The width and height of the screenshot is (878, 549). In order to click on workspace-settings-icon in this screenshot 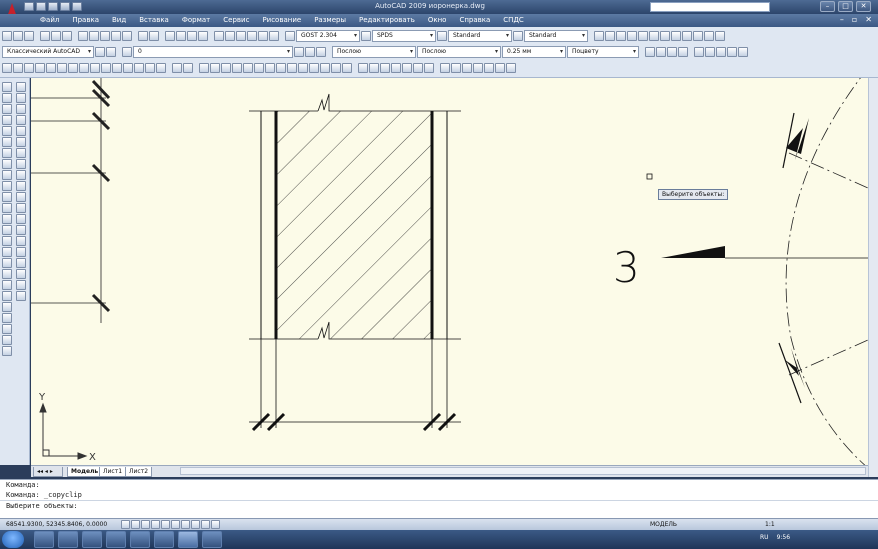, I will do `click(100, 52)`.